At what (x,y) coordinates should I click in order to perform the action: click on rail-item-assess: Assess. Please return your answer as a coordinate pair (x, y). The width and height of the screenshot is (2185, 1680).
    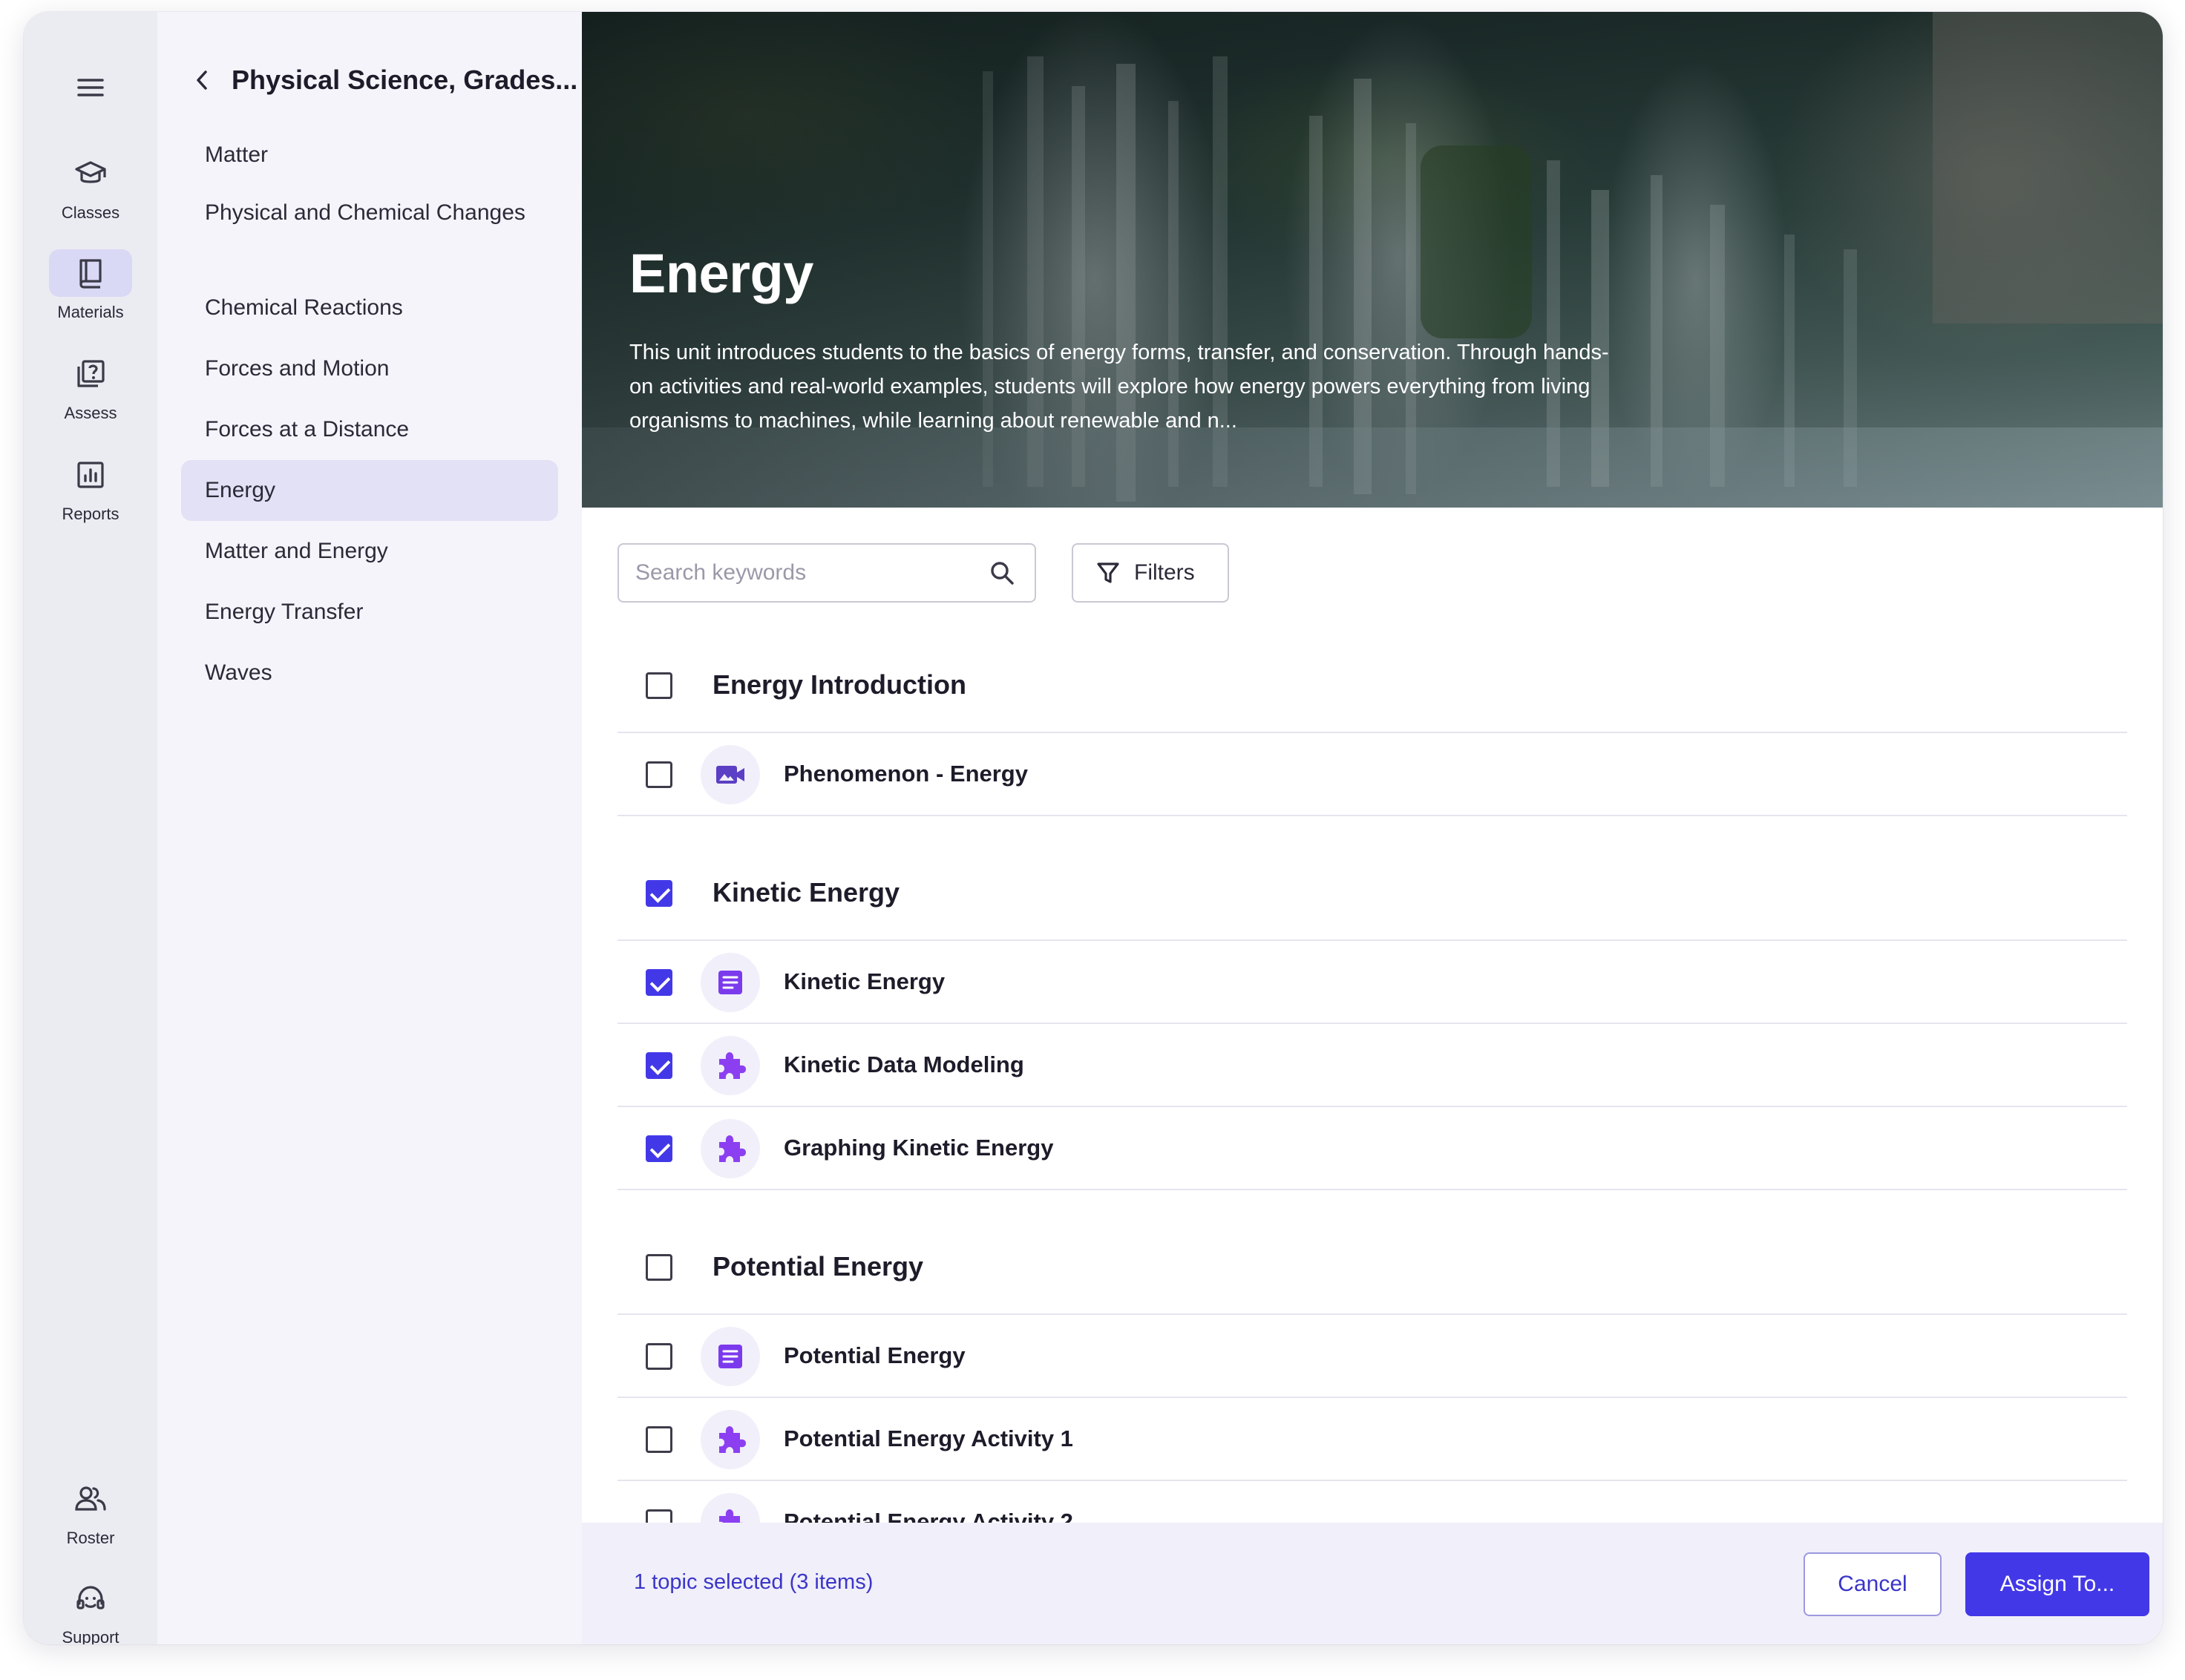
    Looking at the image, I should click on (90, 387).